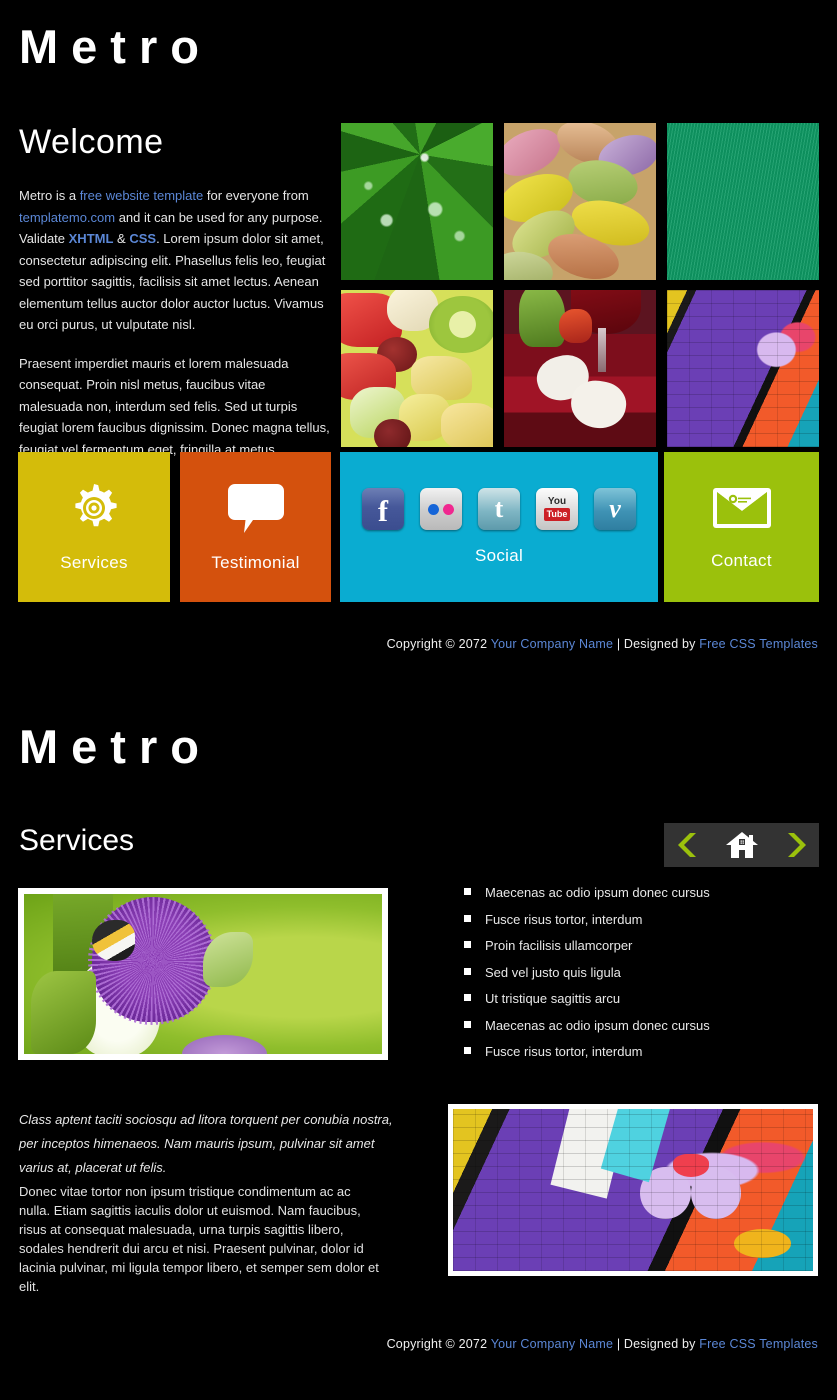 The image size is (837, 1400). I want to click on social-icon-row: f t You Tube v, so click(499, 509).